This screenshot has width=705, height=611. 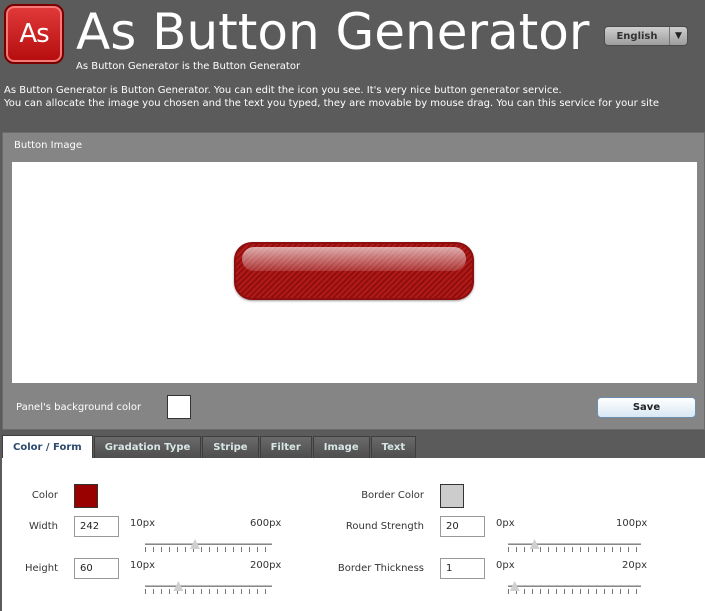 I want to click on language-label: English, so click(x=637, y=36).